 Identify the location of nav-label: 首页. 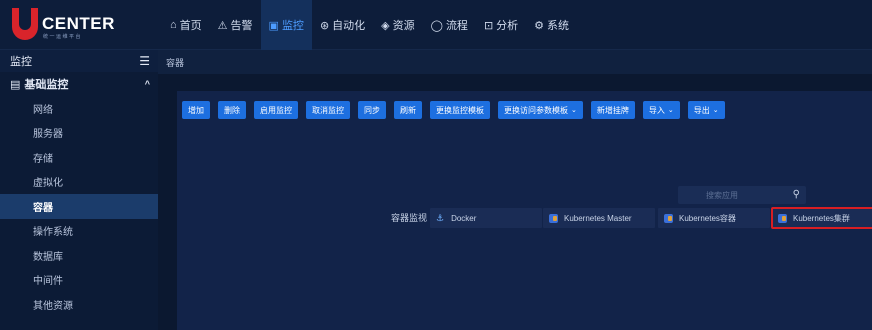
(190, 26).